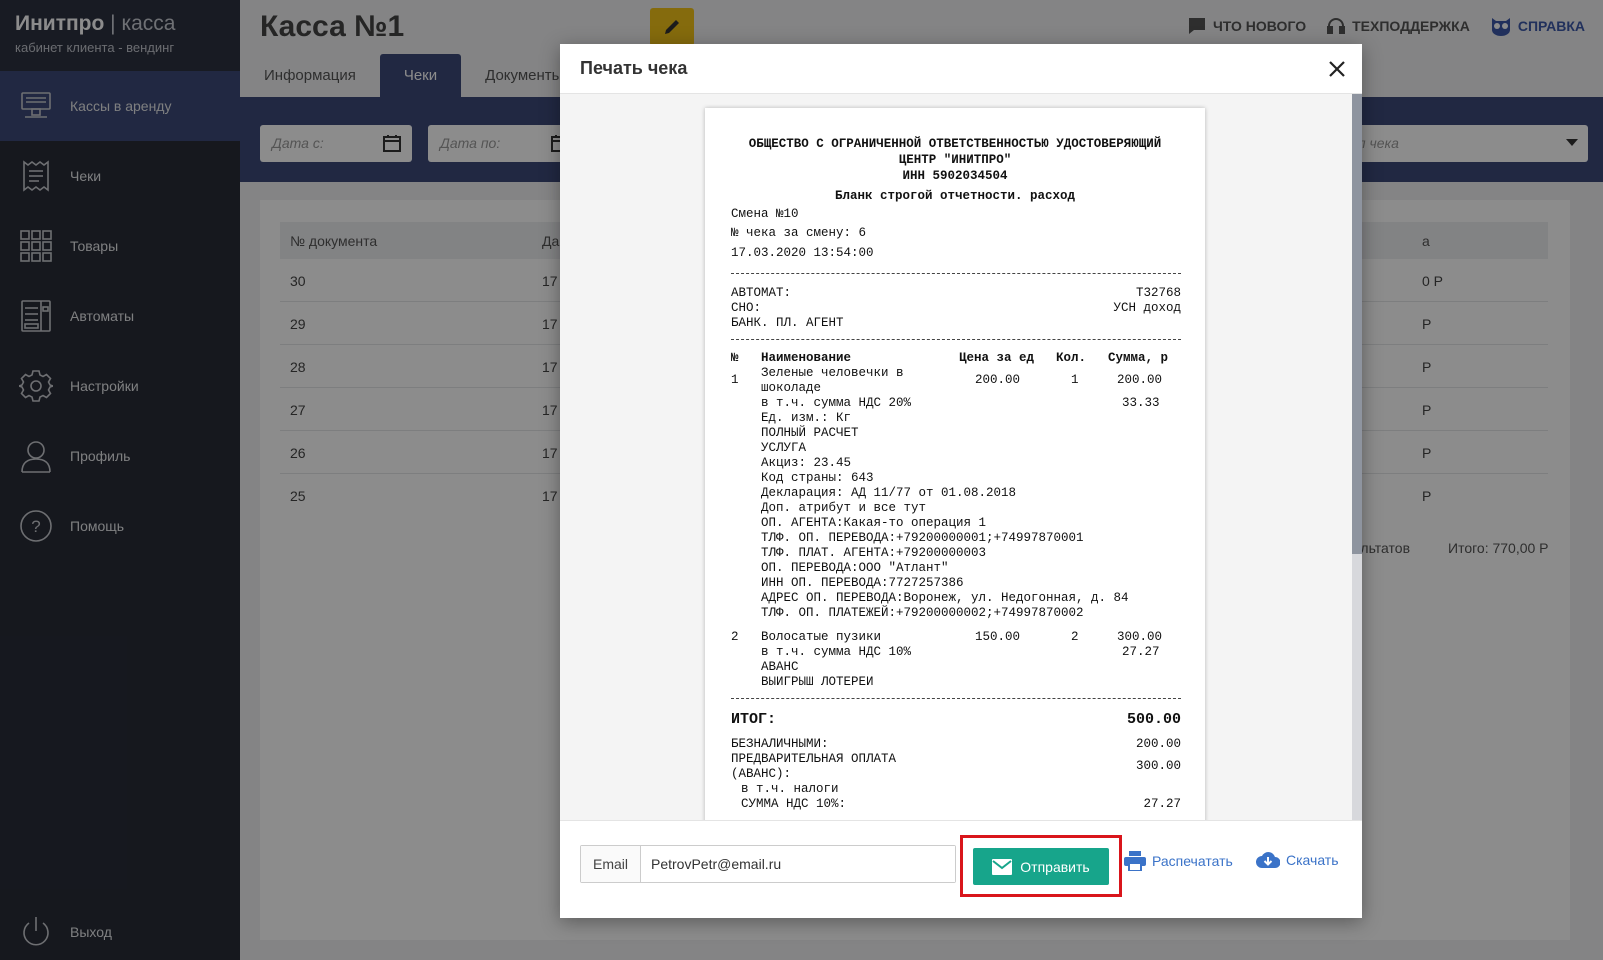 The height and width of the screenshot is (960, 1603). I want to click on scrollbar-thumb, so click(1357, 324).